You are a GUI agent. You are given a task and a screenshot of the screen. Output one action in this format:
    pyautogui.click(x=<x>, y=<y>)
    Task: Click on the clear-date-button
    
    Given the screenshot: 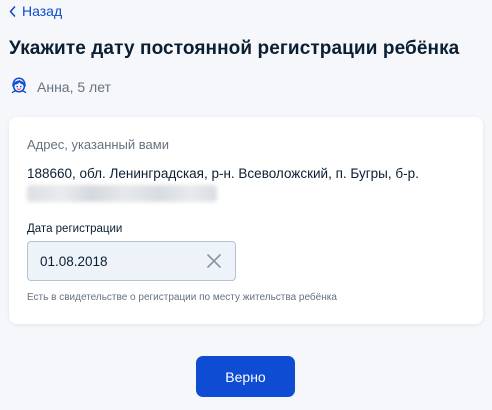 What is the action you would take?
    pyautogui.click(x=214, y=261)
    